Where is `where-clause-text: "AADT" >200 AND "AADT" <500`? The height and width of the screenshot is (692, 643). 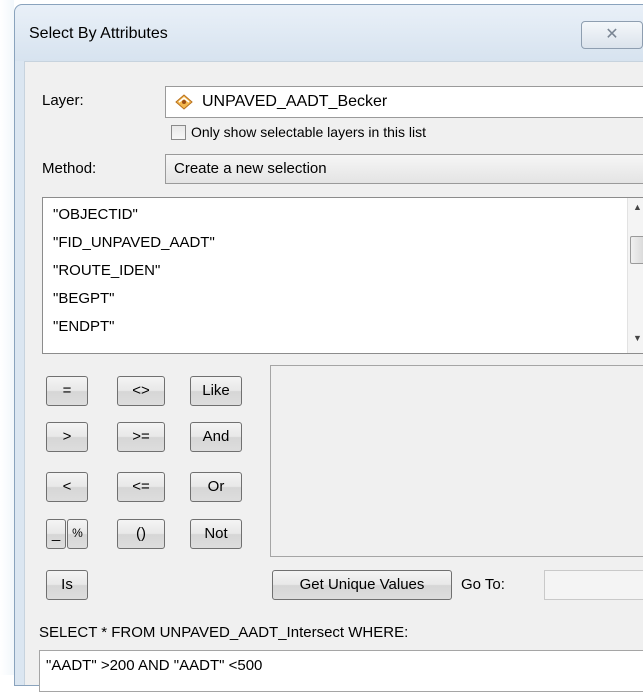 where-clause-text: "AADT" >200 AND "AADT" <500 is located at coordinates (154, 665).